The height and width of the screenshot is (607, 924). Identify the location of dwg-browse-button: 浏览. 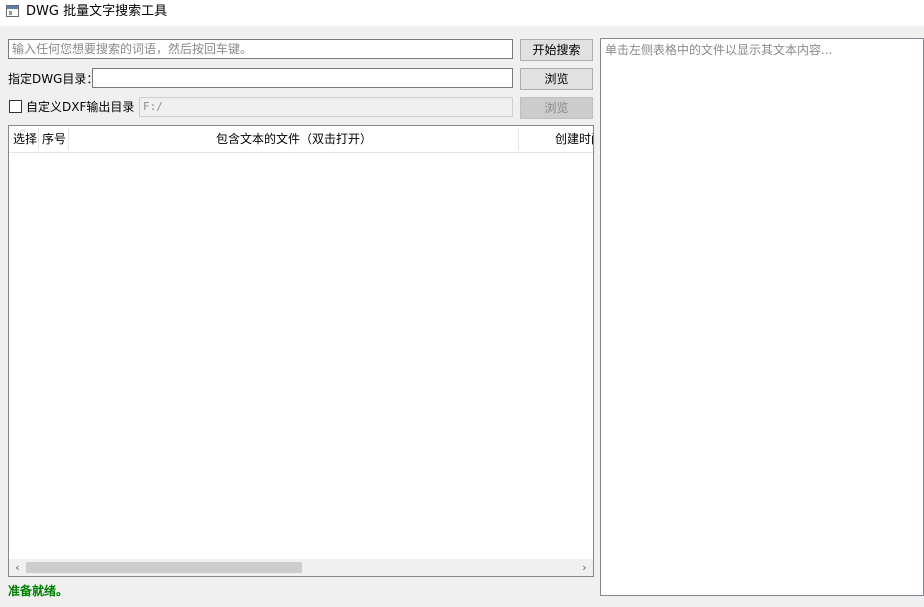
(556, 79).